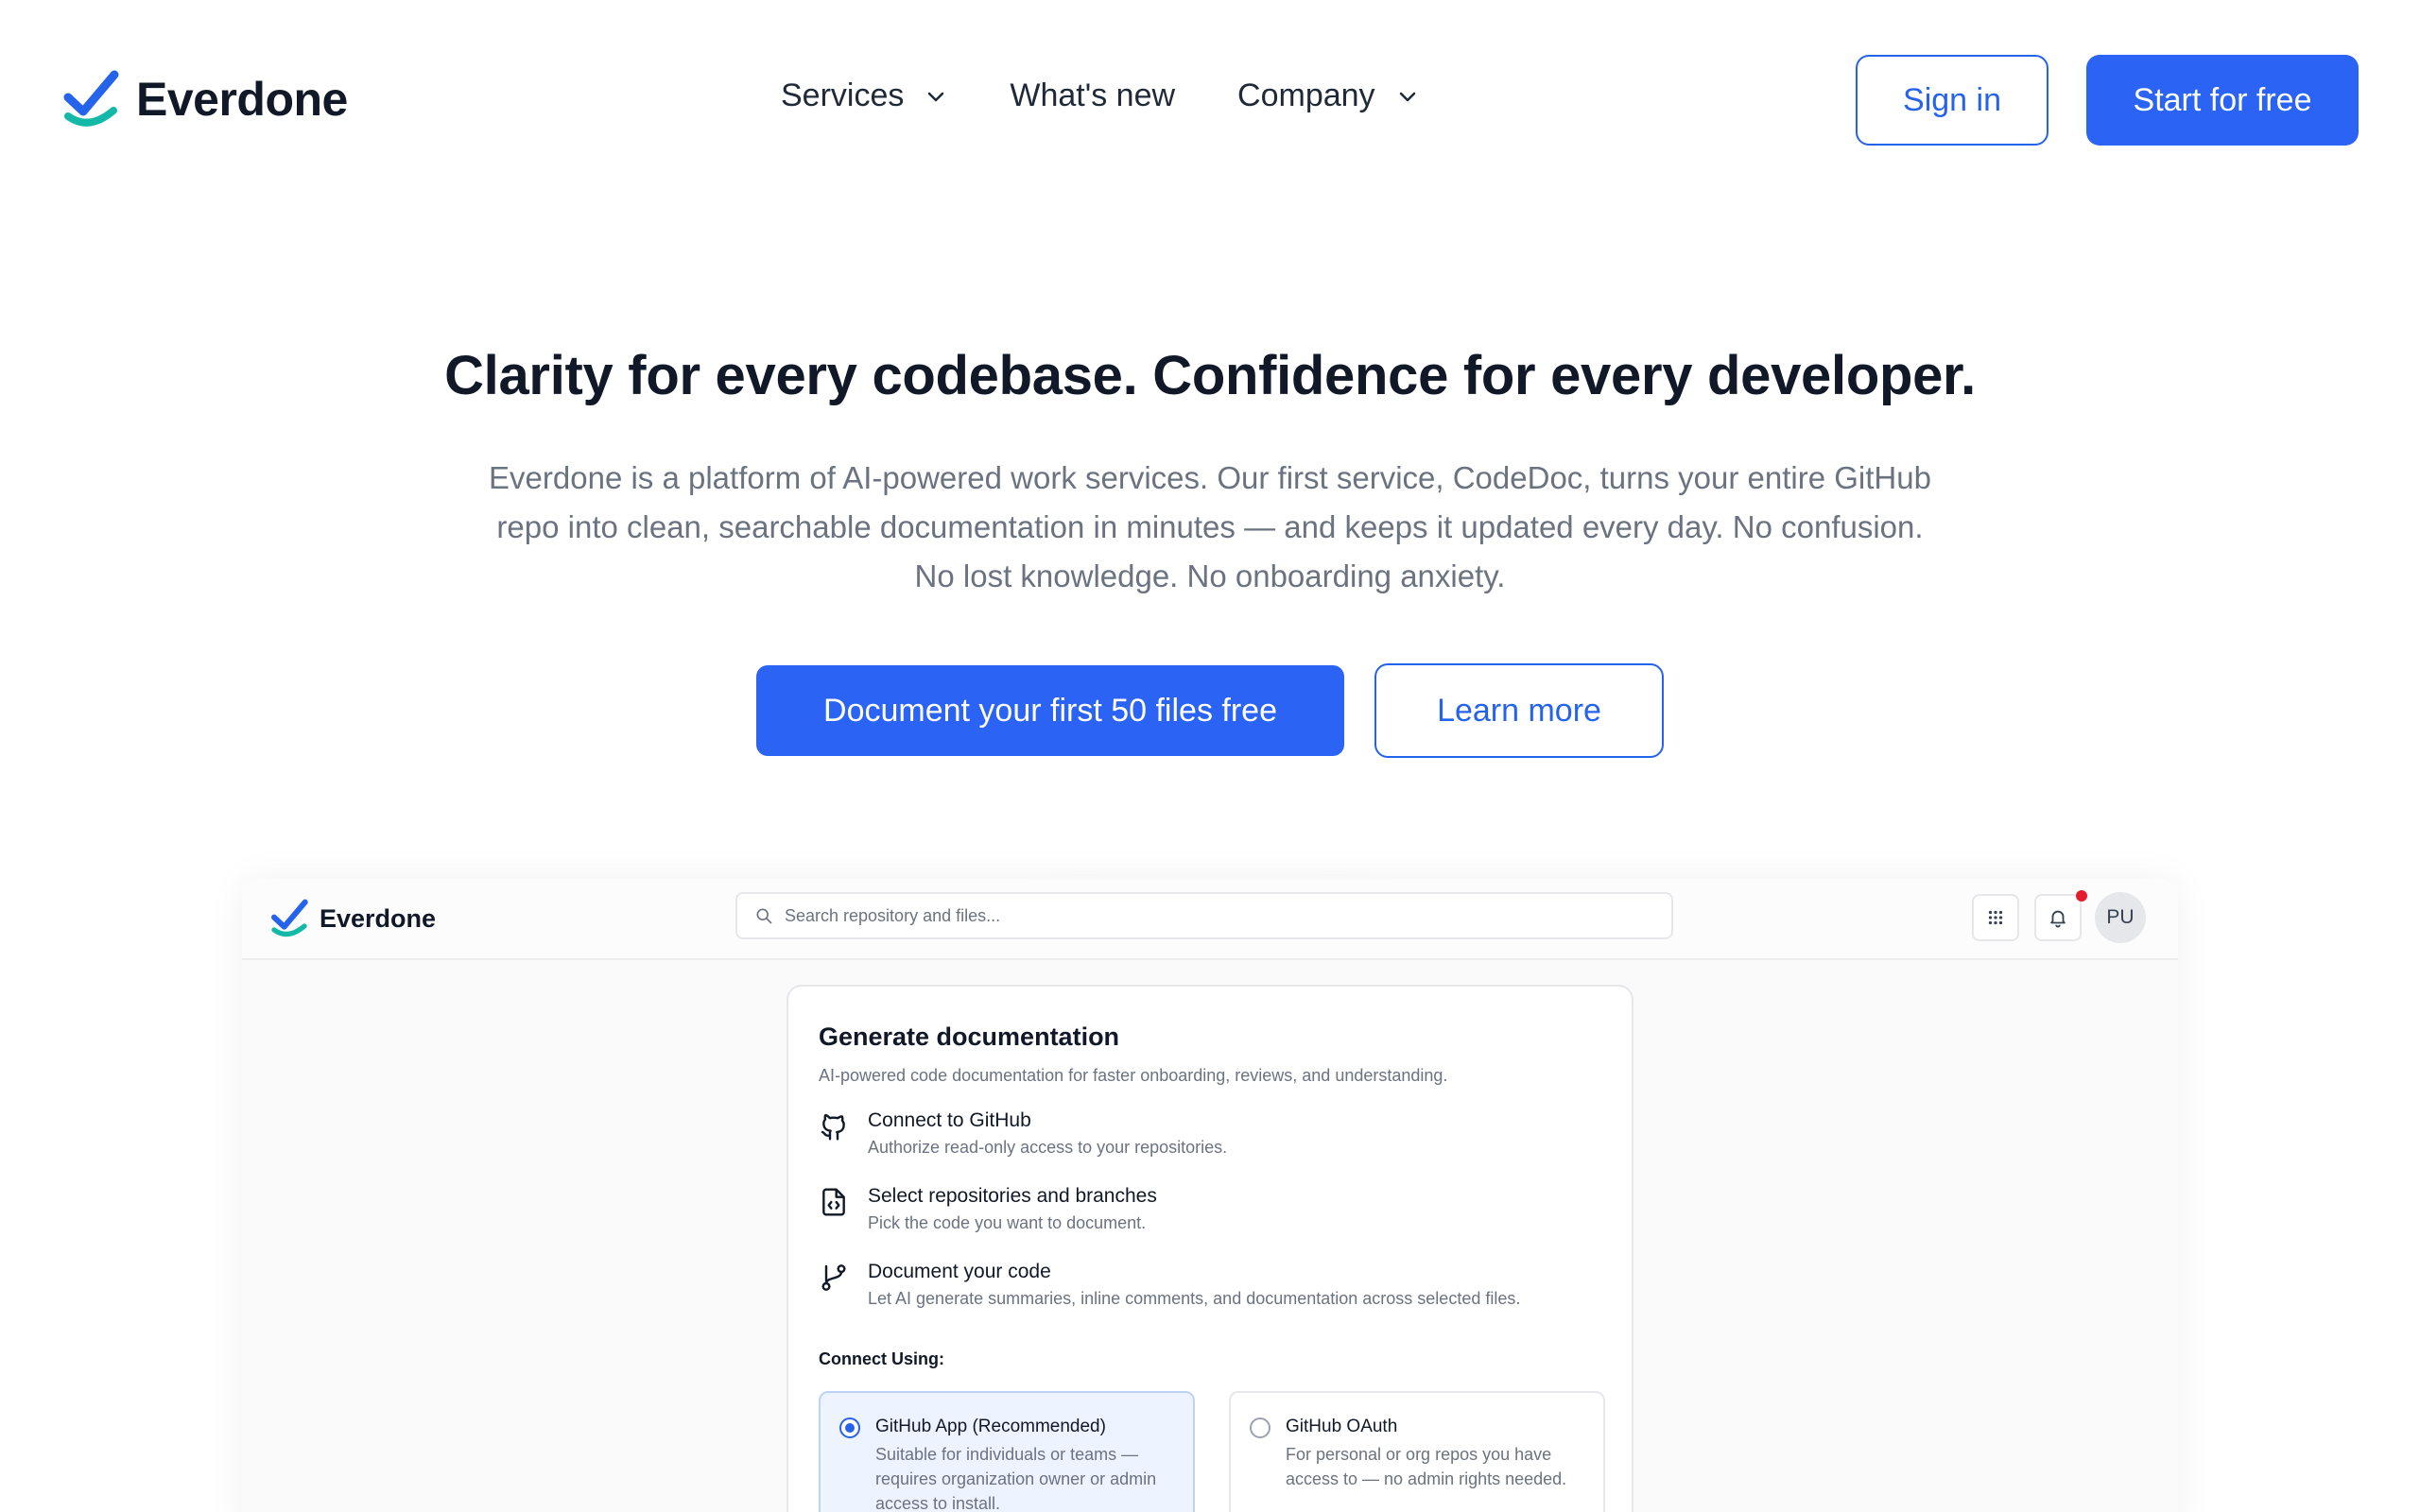  What do you see at coordinates (2120, 917) in the screenshot?
I see `avatar: PU` at bounding box center [2120, 917].